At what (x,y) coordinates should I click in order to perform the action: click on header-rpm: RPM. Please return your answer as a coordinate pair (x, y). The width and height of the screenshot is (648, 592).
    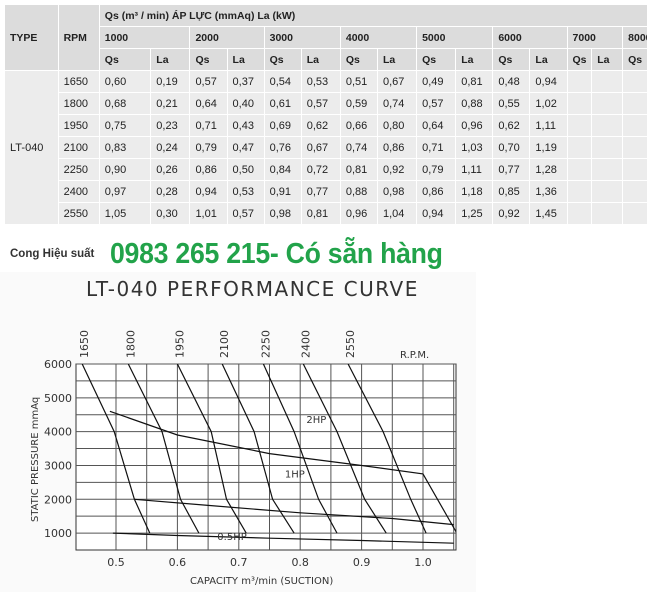
    Looking at the image, I should click on (78, 37).